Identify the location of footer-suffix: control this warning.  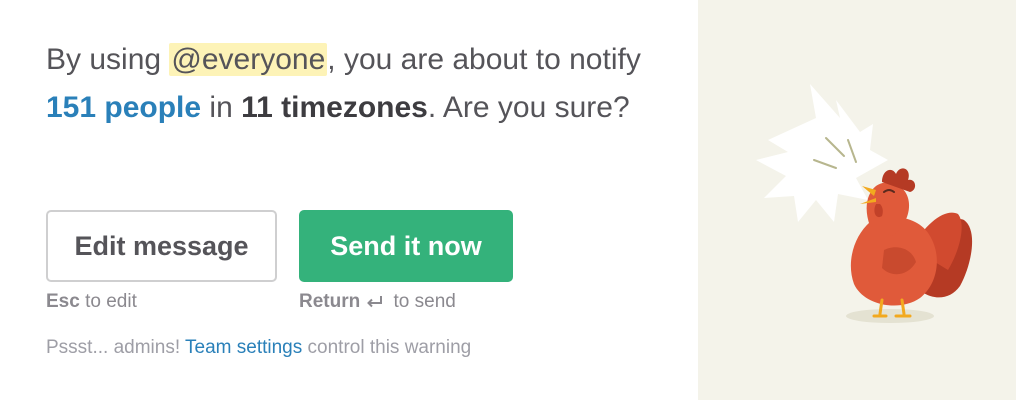
(387, 347).